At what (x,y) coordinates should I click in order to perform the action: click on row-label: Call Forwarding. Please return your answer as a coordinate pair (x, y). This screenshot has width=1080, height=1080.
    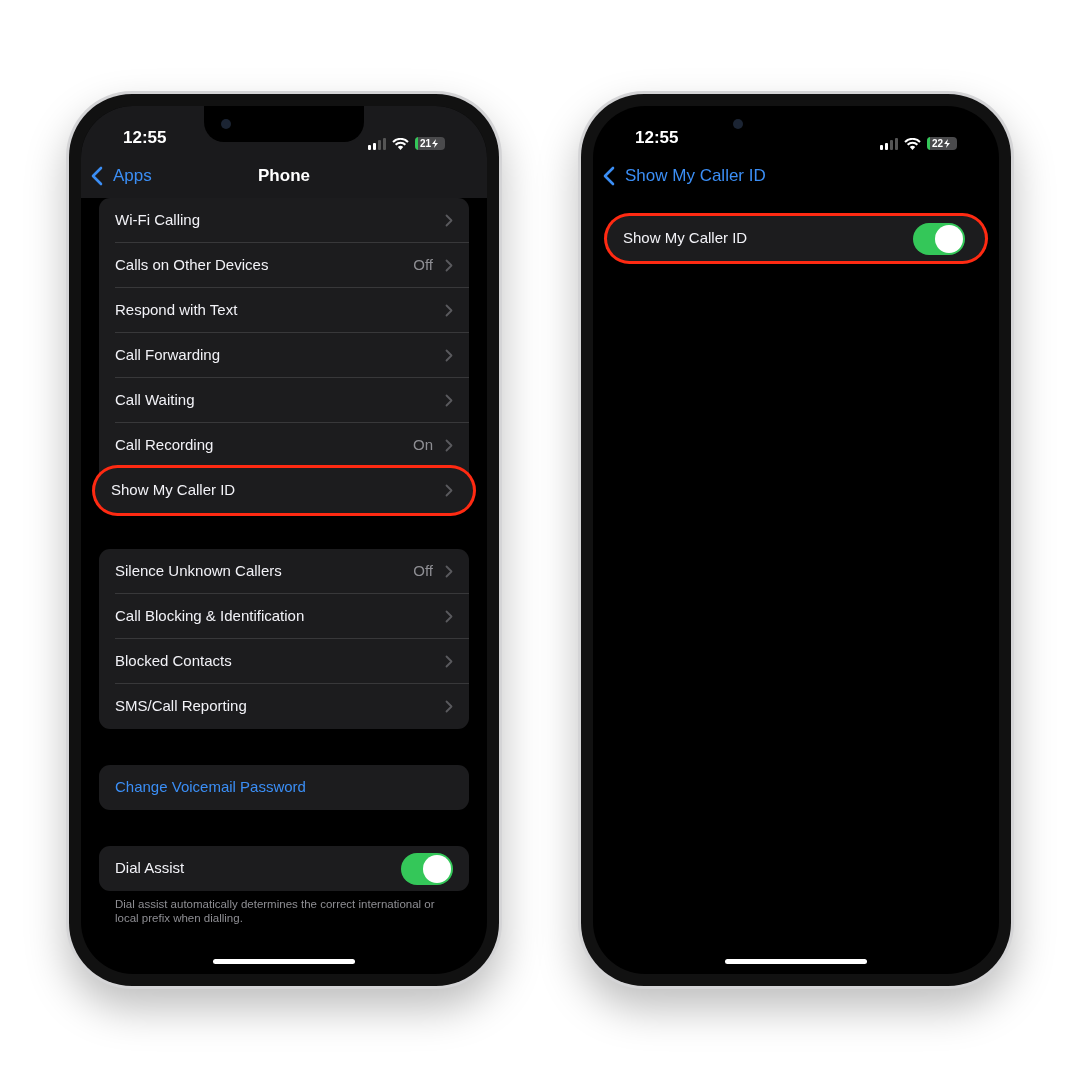
    Looking at the image, I should click on (168, 354).